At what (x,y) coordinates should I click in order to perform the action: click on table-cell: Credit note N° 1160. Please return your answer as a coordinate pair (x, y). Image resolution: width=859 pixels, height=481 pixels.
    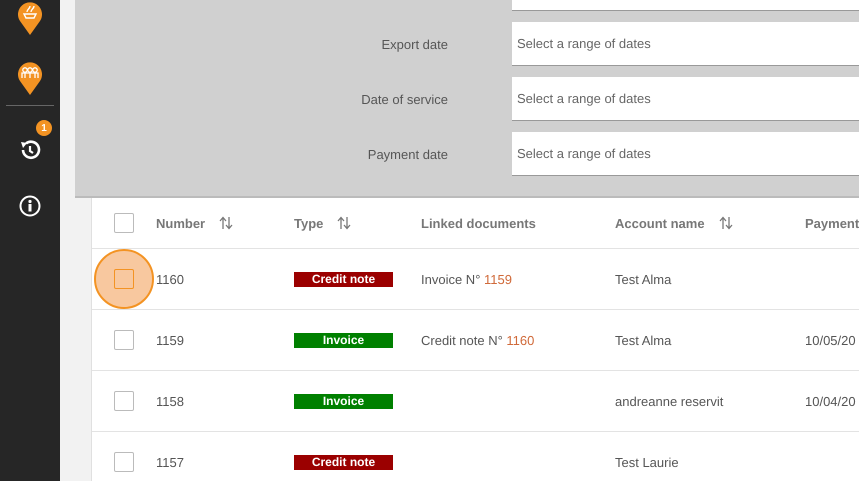
    Looking at the image, I should click on (477, 340).